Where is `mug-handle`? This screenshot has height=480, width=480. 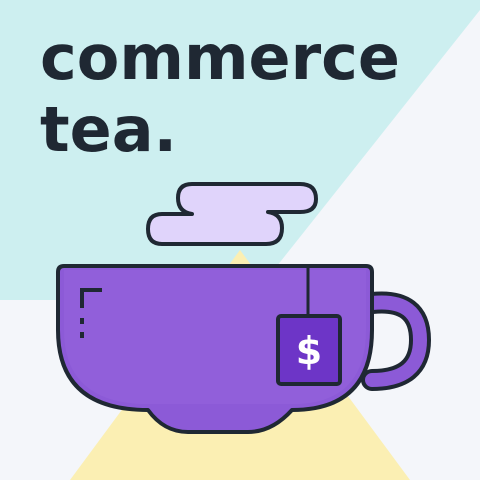
mug-handle is located at coordinates (396, 341).